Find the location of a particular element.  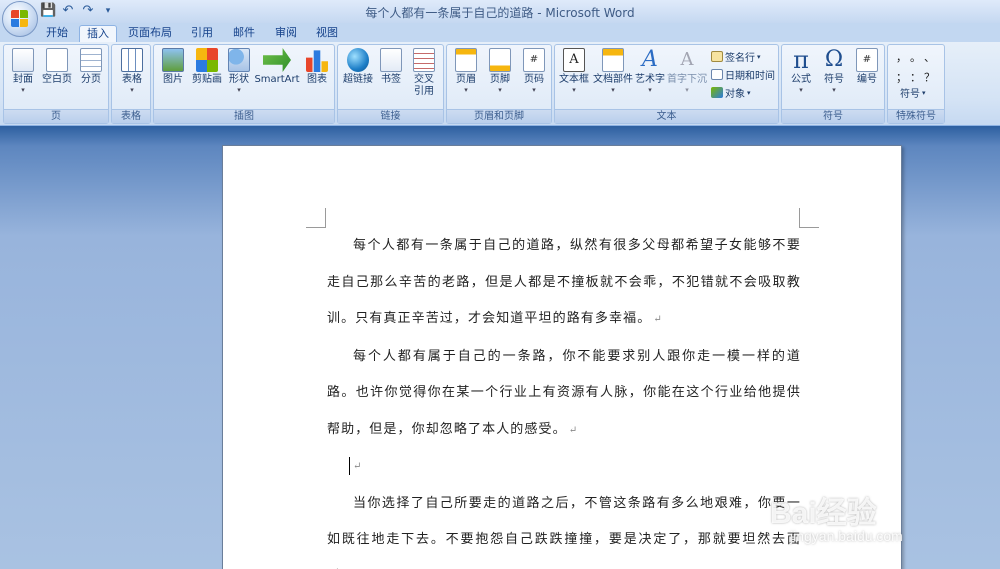

special-symbol-grid: ， 。 、 ； ： ？ is located at coordinates (918, 67).